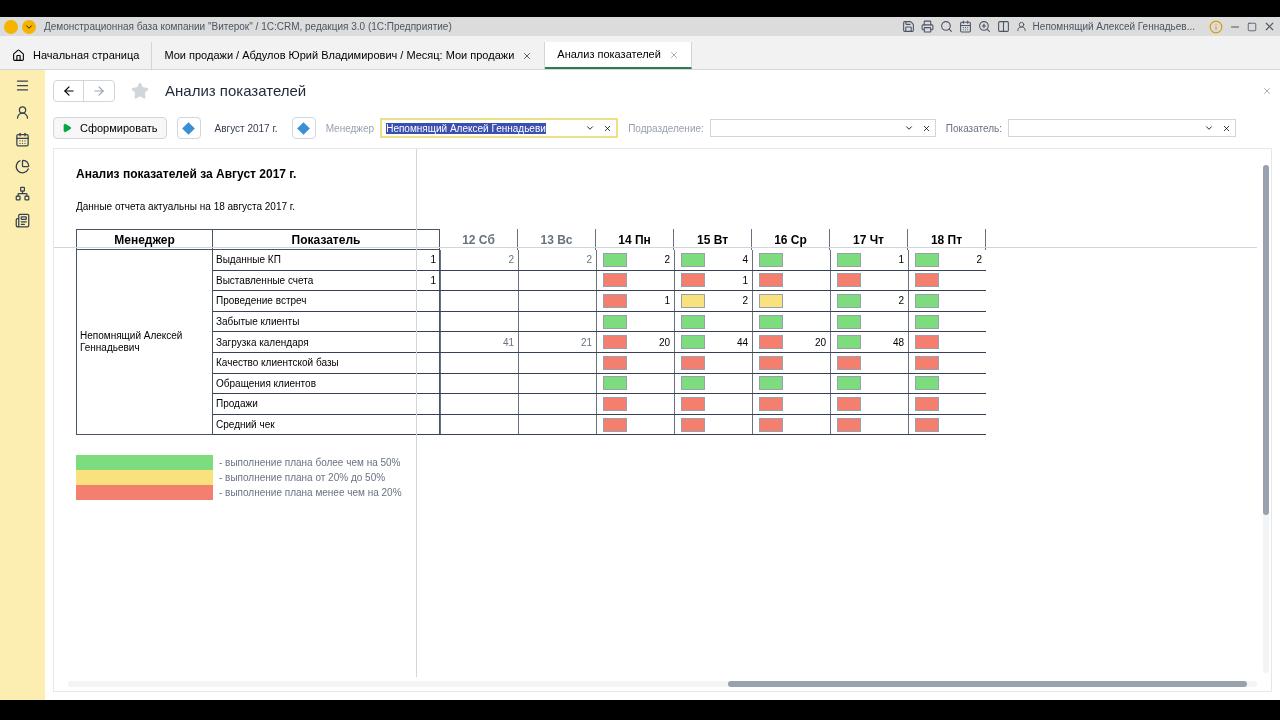  Describe the element at coordinates (1252, 26) in the screenshot. I see `maximize-icon` at that location.